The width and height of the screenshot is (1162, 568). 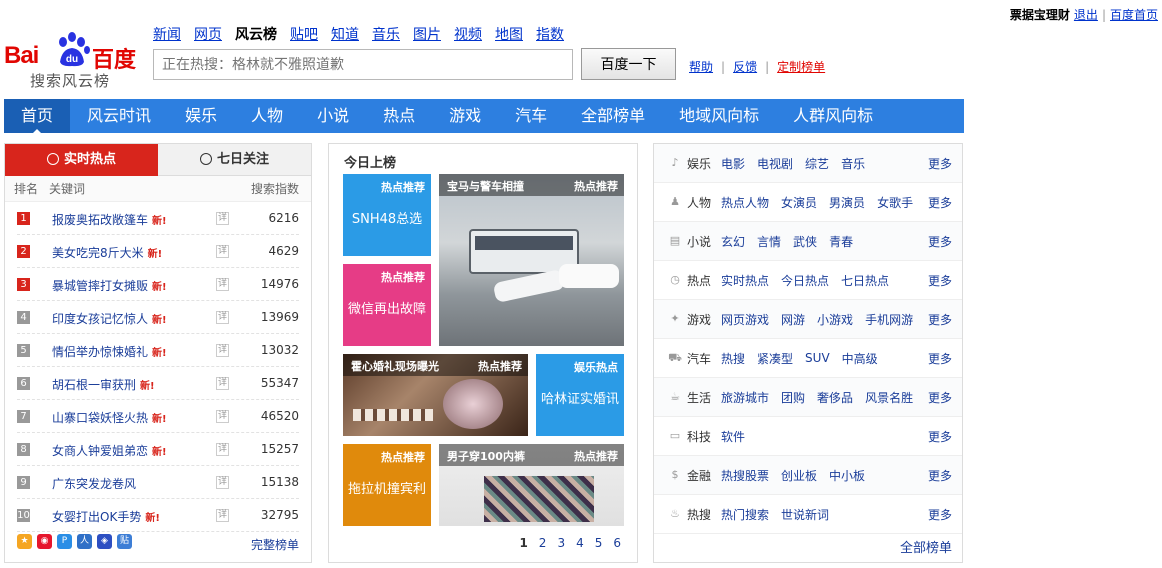 I want to click on product-nav-item: 视频, so click(x=468, y=34).